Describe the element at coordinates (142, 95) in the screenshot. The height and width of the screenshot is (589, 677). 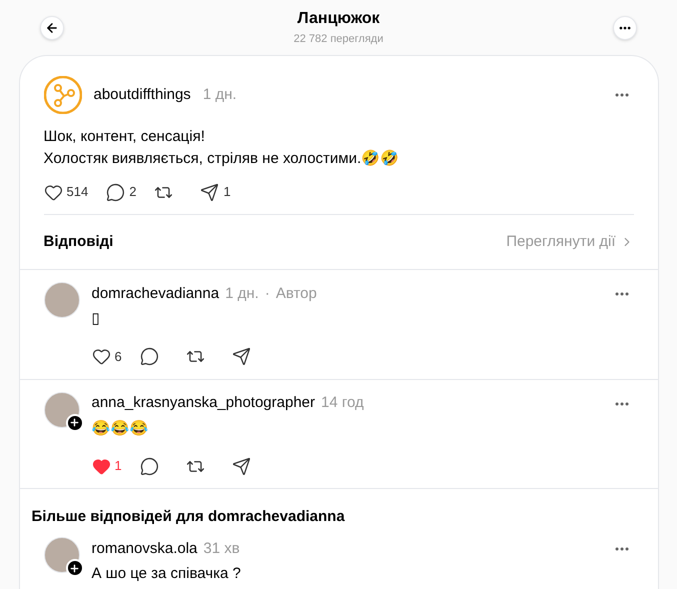
I see `username-link: aboutdiffthings` at that location.